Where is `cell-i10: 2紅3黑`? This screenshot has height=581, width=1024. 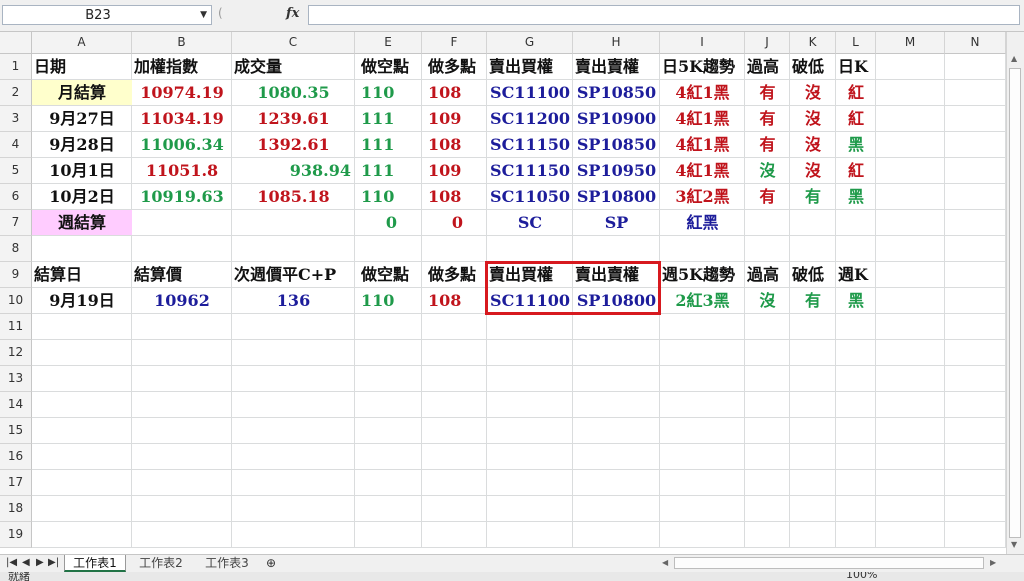 cell-i10: 2紅3黑 is located at coordinates (702, 301).